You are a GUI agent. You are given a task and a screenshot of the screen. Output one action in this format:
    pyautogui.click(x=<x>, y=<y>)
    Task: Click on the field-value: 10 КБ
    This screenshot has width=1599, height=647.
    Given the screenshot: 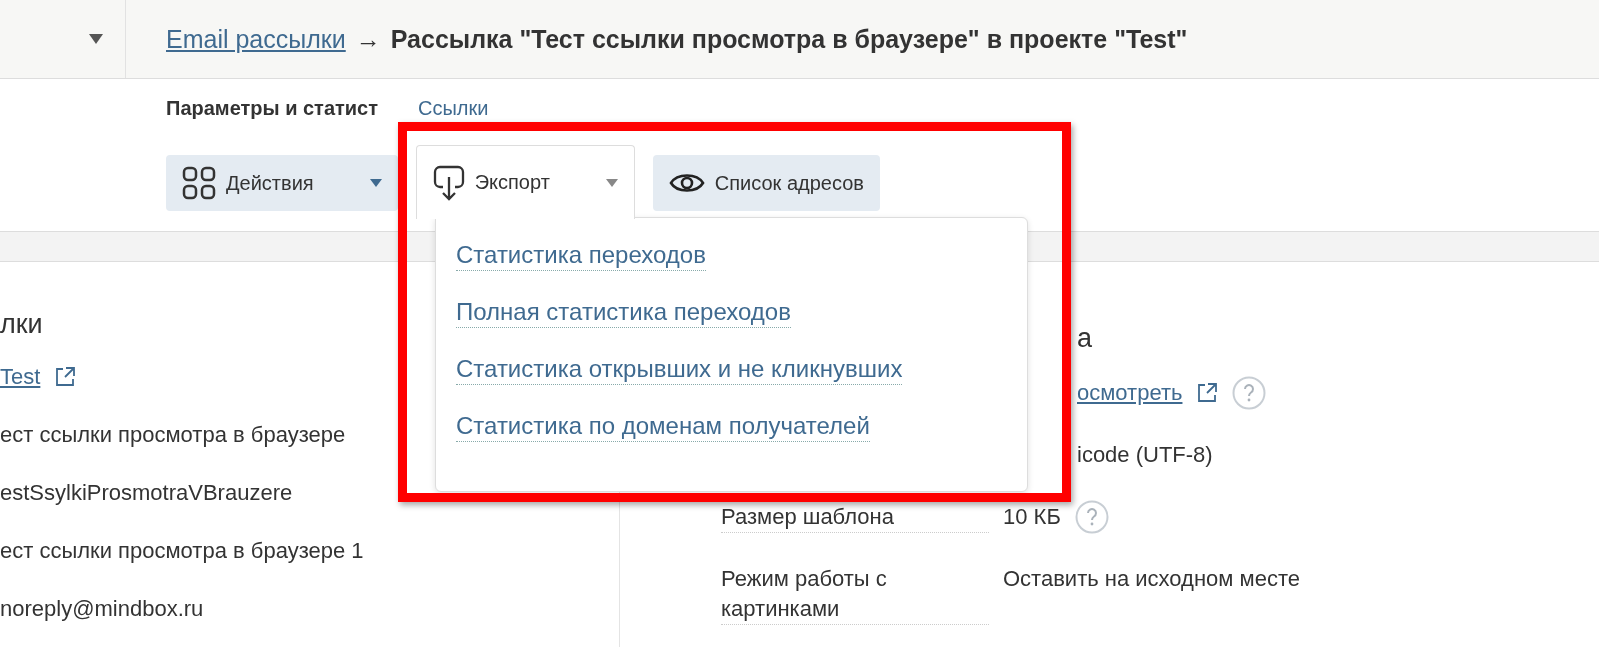 What is the action you would take?
    pyautogui.click(x=1032, y=517)
    